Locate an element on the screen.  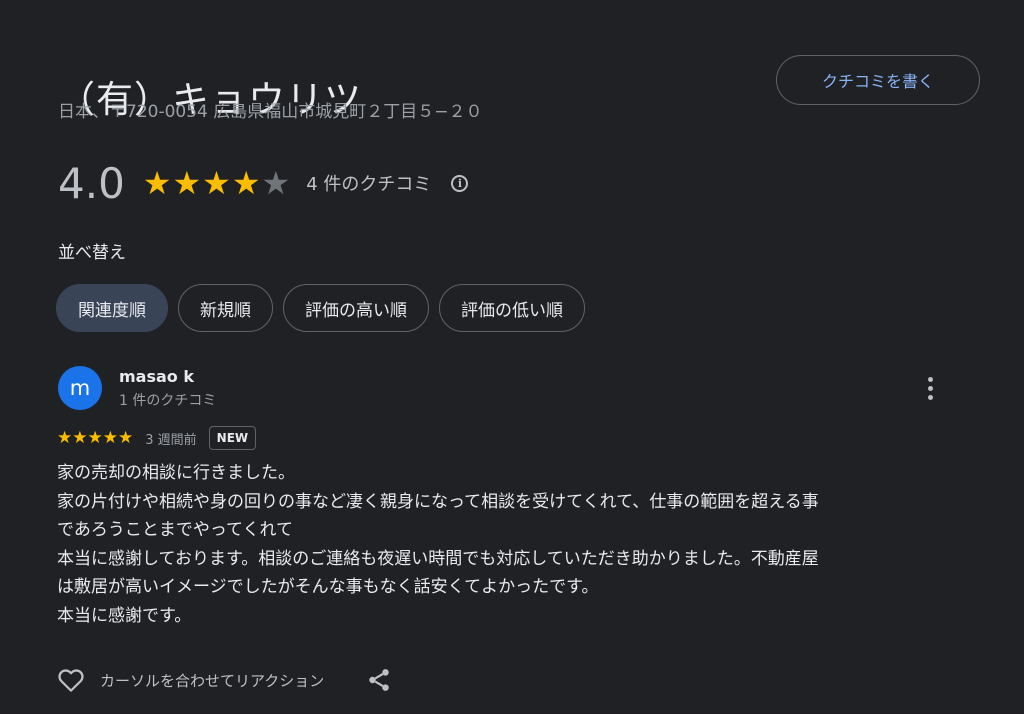
sort-chips: 関連度順 新規順 評価の高い順 評価の低い順 is located at coordinates (320, 308).